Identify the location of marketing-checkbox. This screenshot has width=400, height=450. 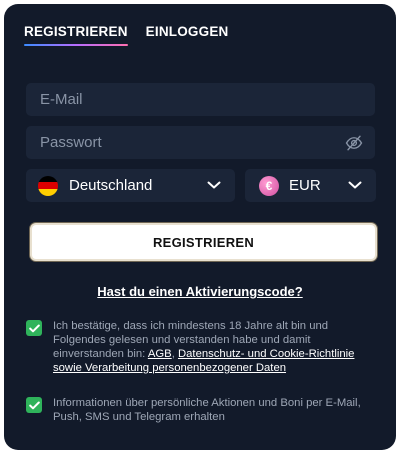
(34, 405).